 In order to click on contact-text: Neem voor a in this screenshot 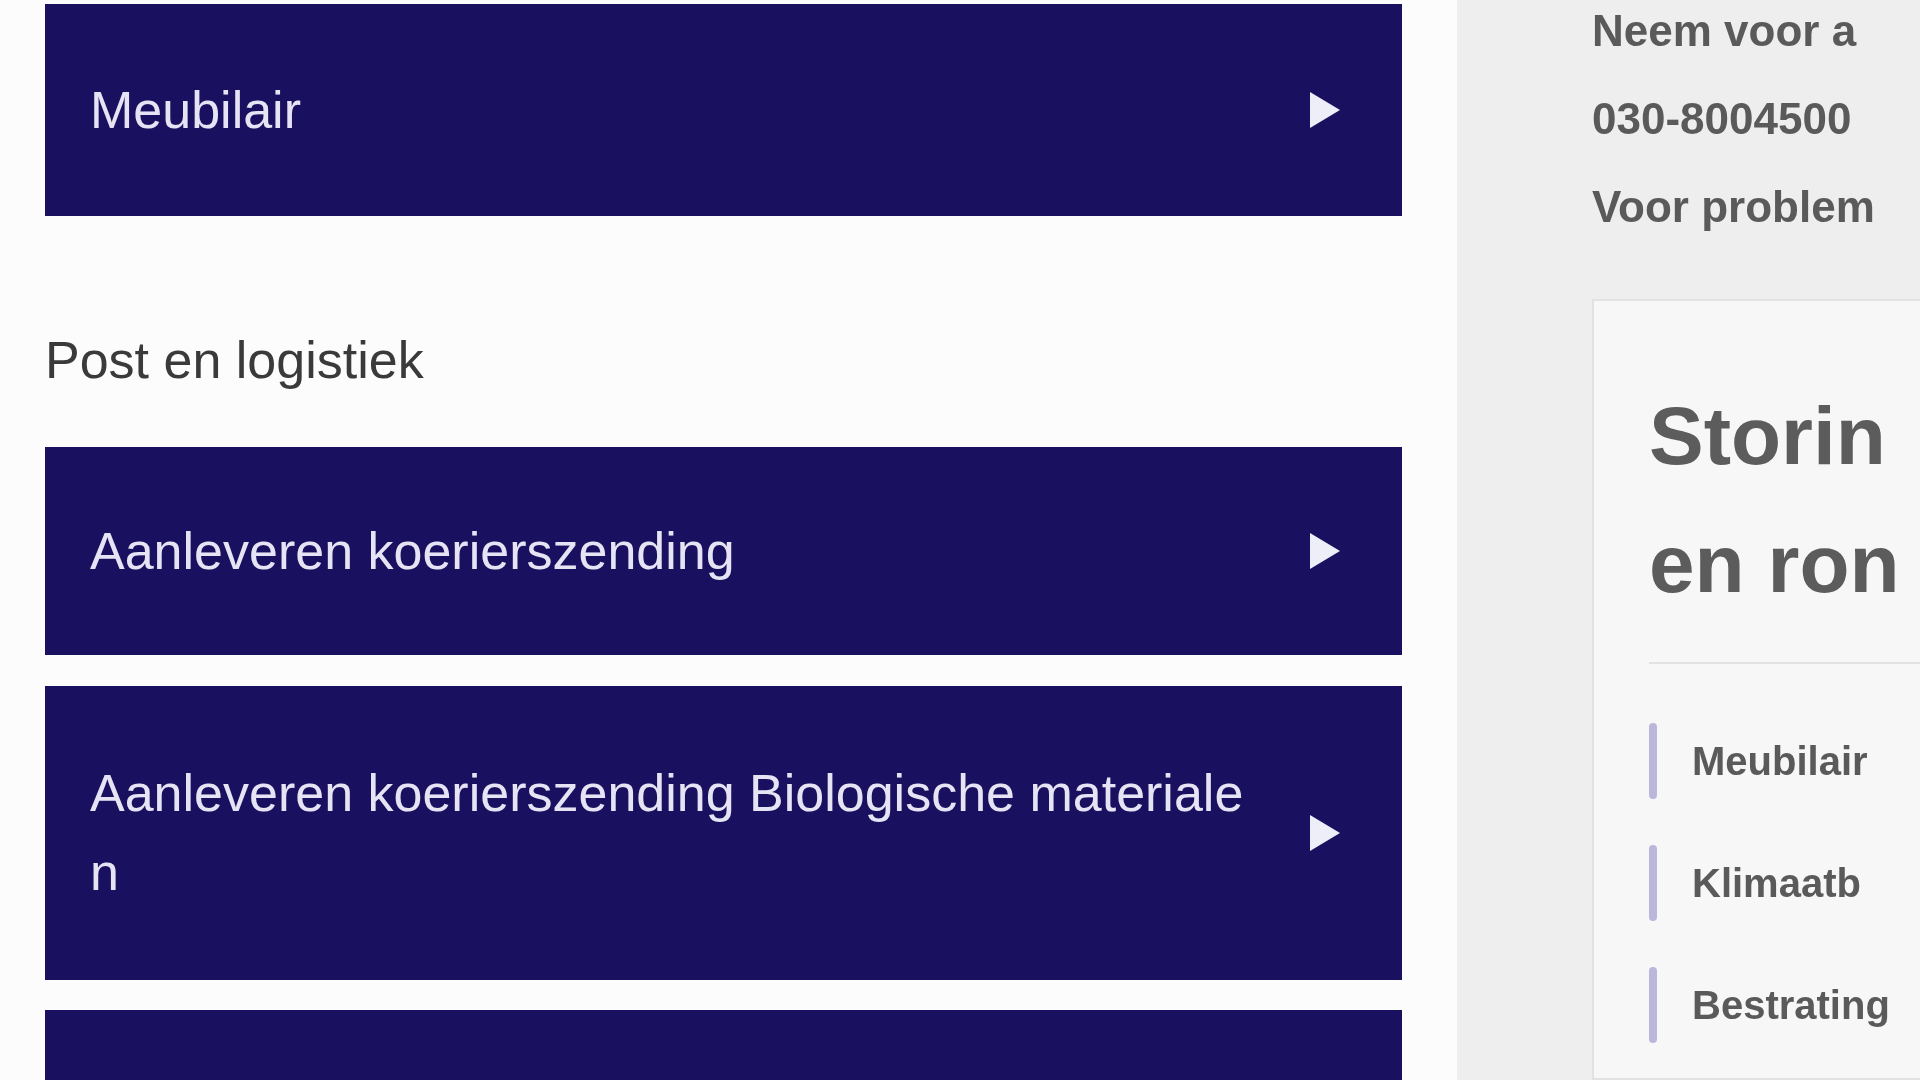, I will do `click(1724, 31)`.